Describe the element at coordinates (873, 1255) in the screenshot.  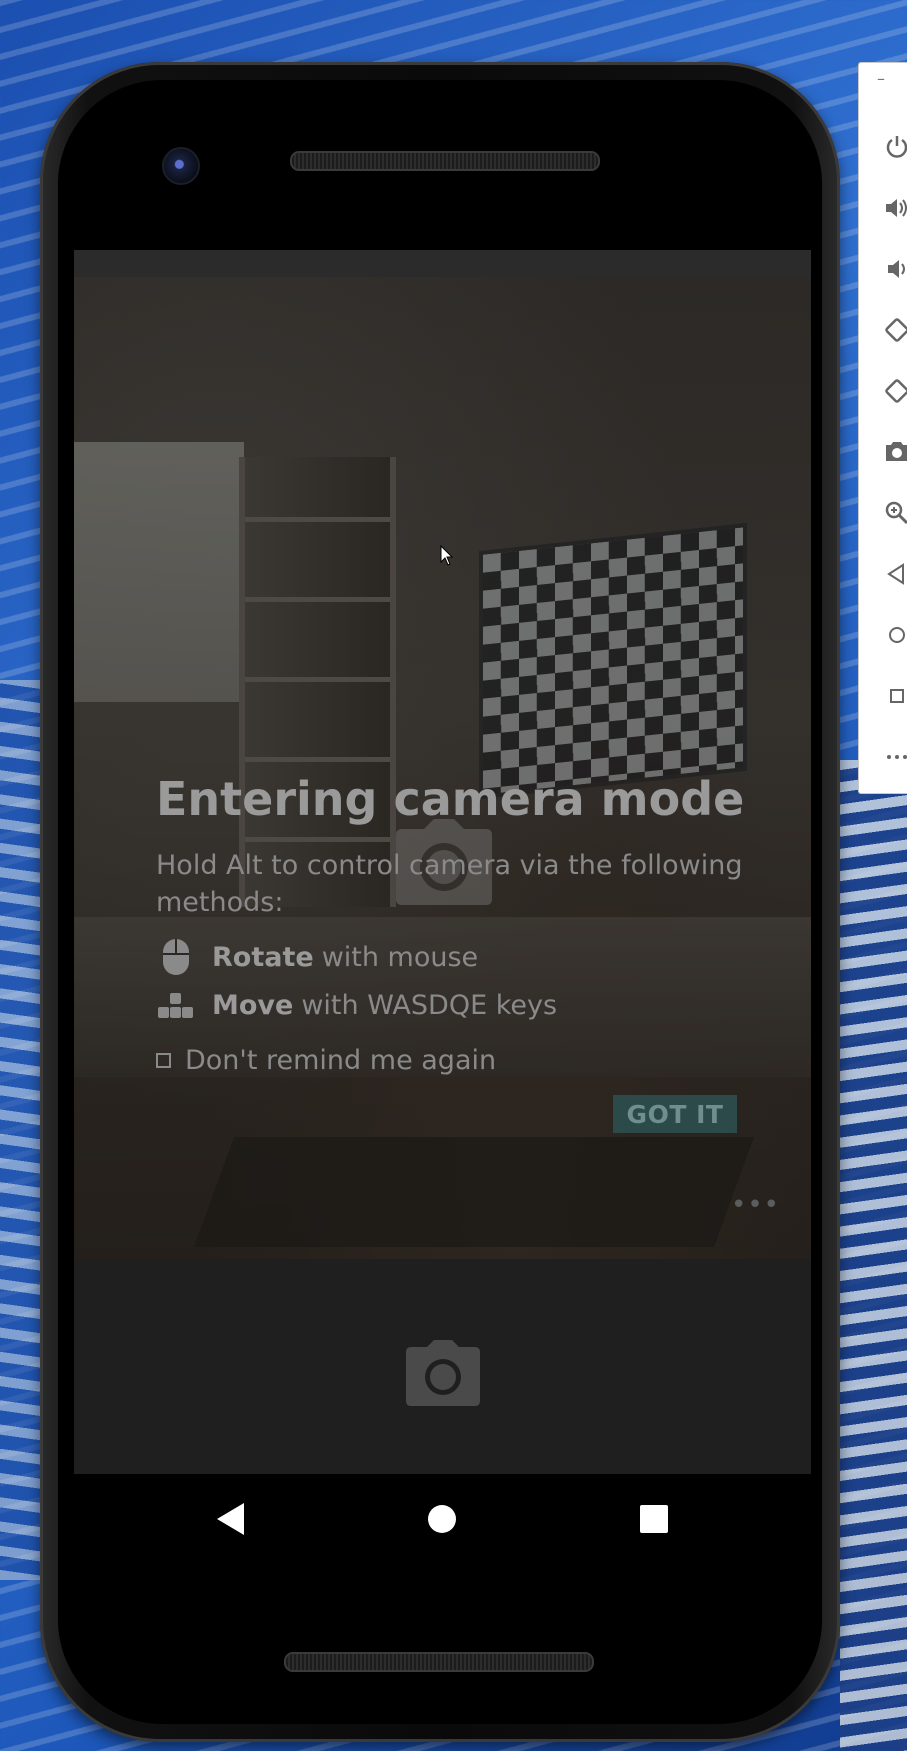
I see `desktop-wallpaper-right` at that location.